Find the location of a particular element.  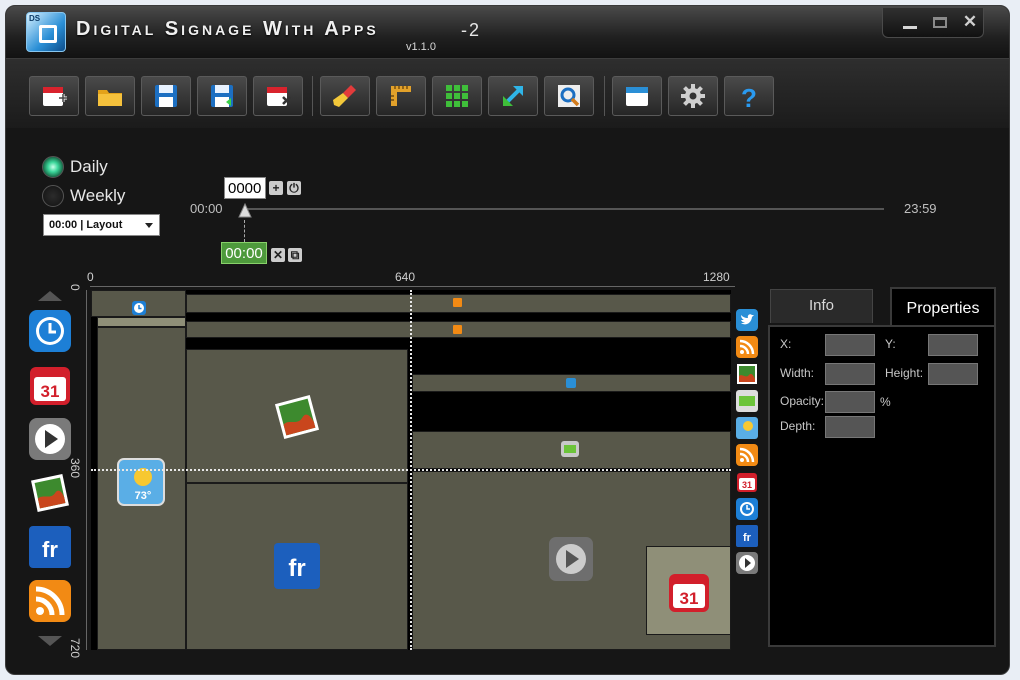

ruler-button is located at coordinates (401, 96).